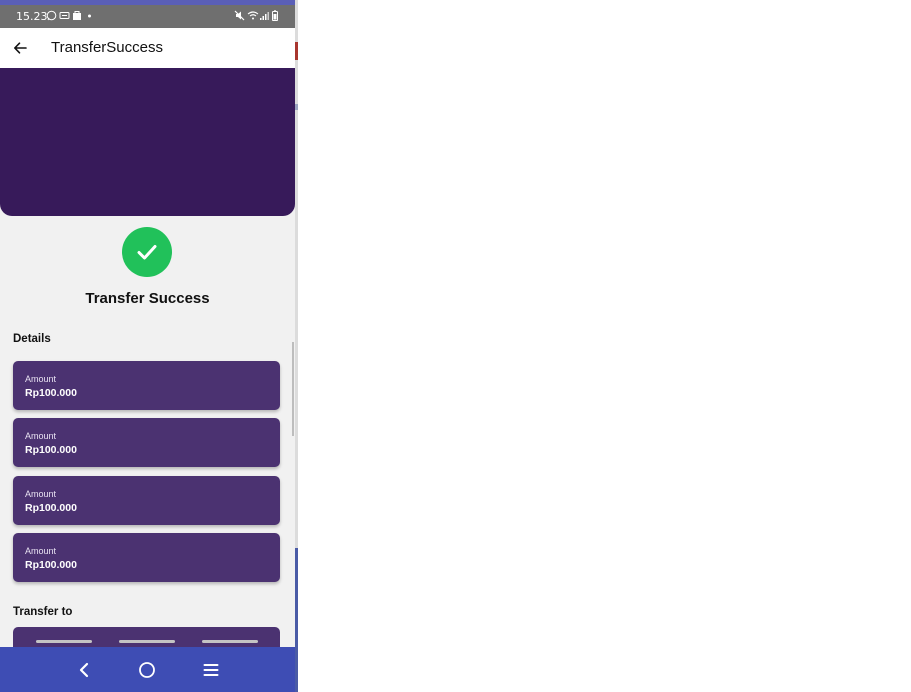  I want to click on success-badge, so click(147, 252).